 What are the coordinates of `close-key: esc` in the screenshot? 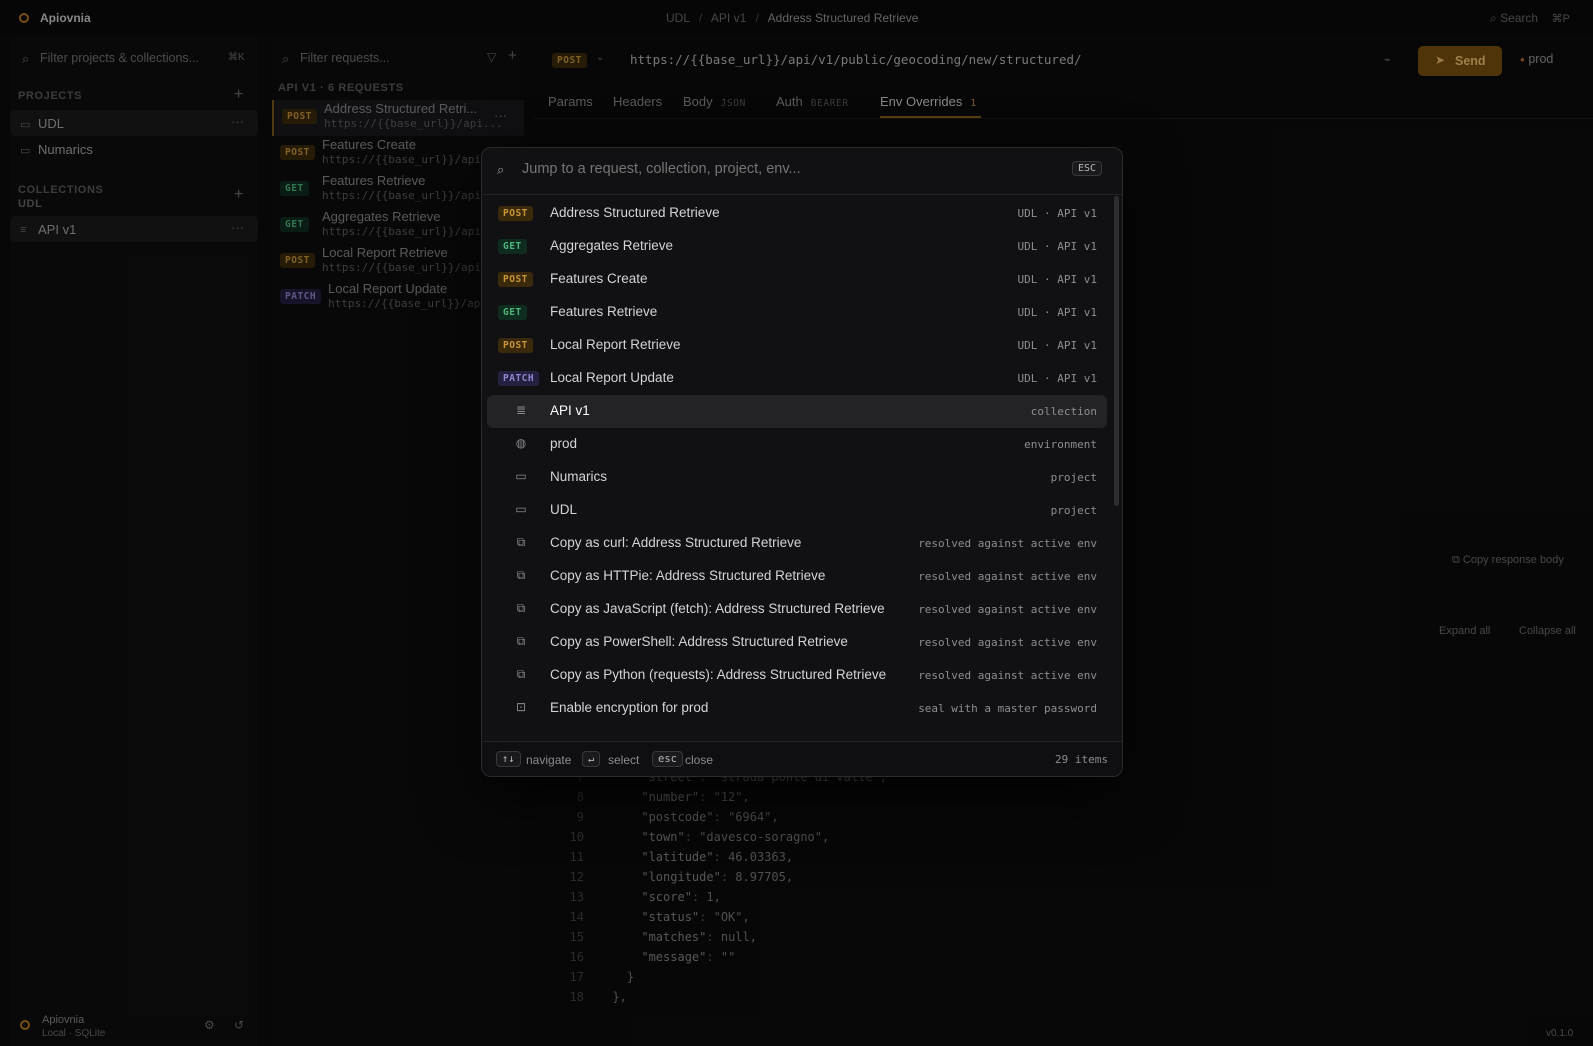 It's located at (667, 759).